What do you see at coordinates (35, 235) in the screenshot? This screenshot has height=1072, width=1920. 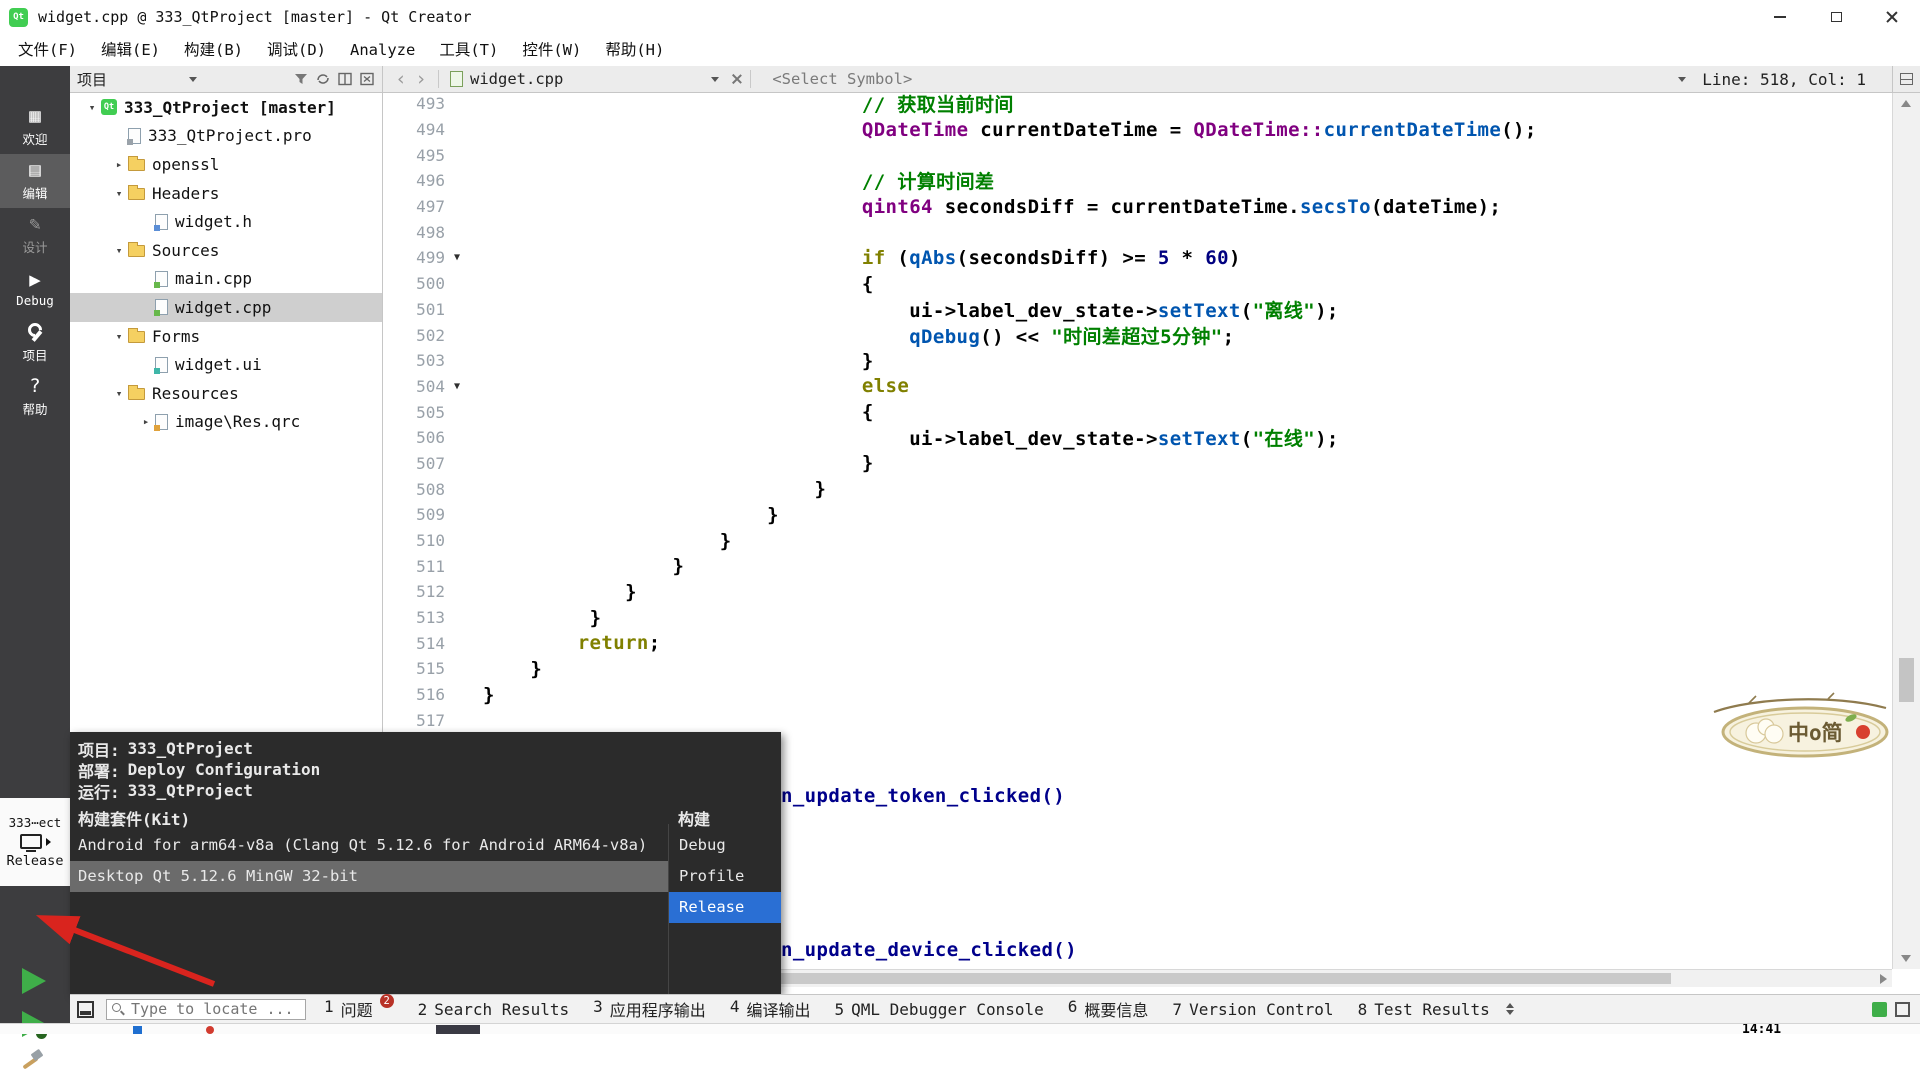 I see `mode-item-设计: ✎ 设计` at bounding box center [35, 235].